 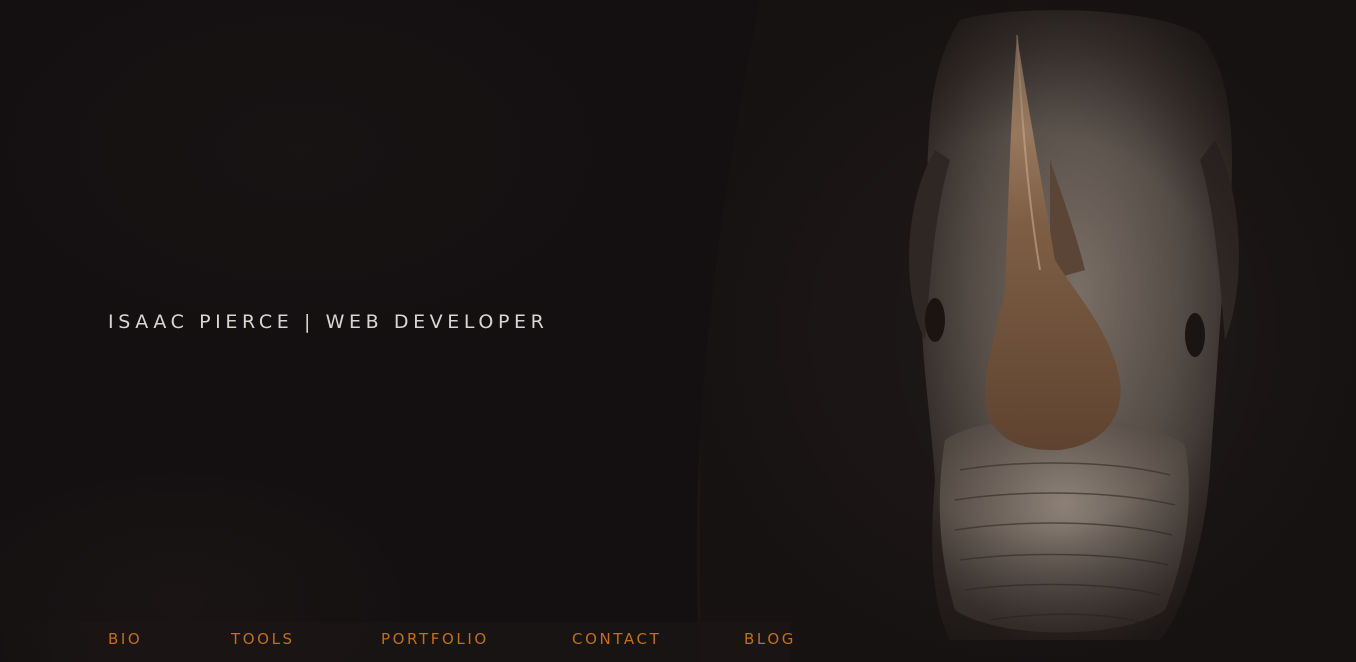 What do you see at coordinates (435, 639) in the screenshot?
I see `nav-link-portfolio: PORTFOLIO` at bounding box center [435, 639].